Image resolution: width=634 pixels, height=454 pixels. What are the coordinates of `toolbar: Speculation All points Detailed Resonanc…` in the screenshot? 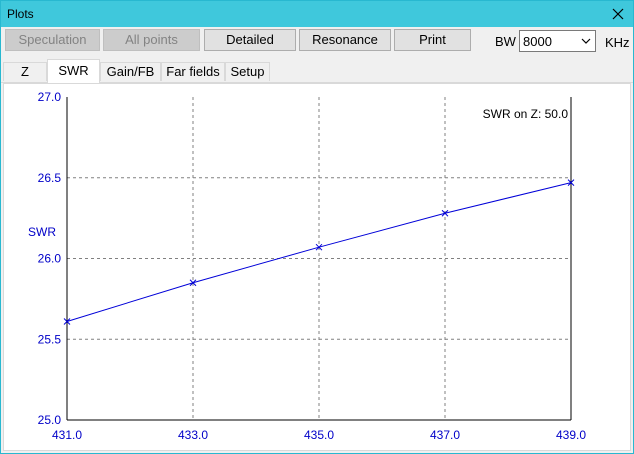 It's located at (317, 43).